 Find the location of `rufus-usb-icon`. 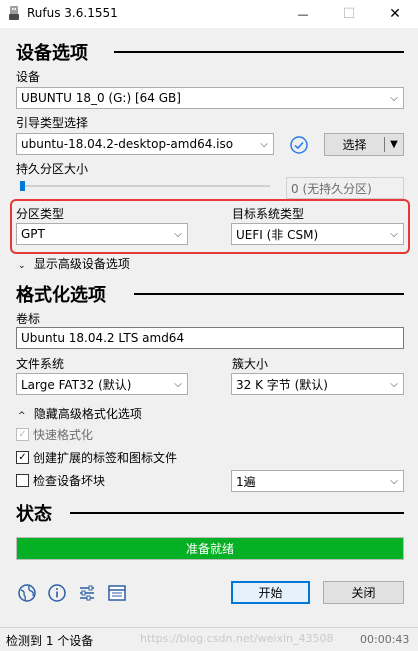

rufus-usb-icon is located at coordinates (14, 13).